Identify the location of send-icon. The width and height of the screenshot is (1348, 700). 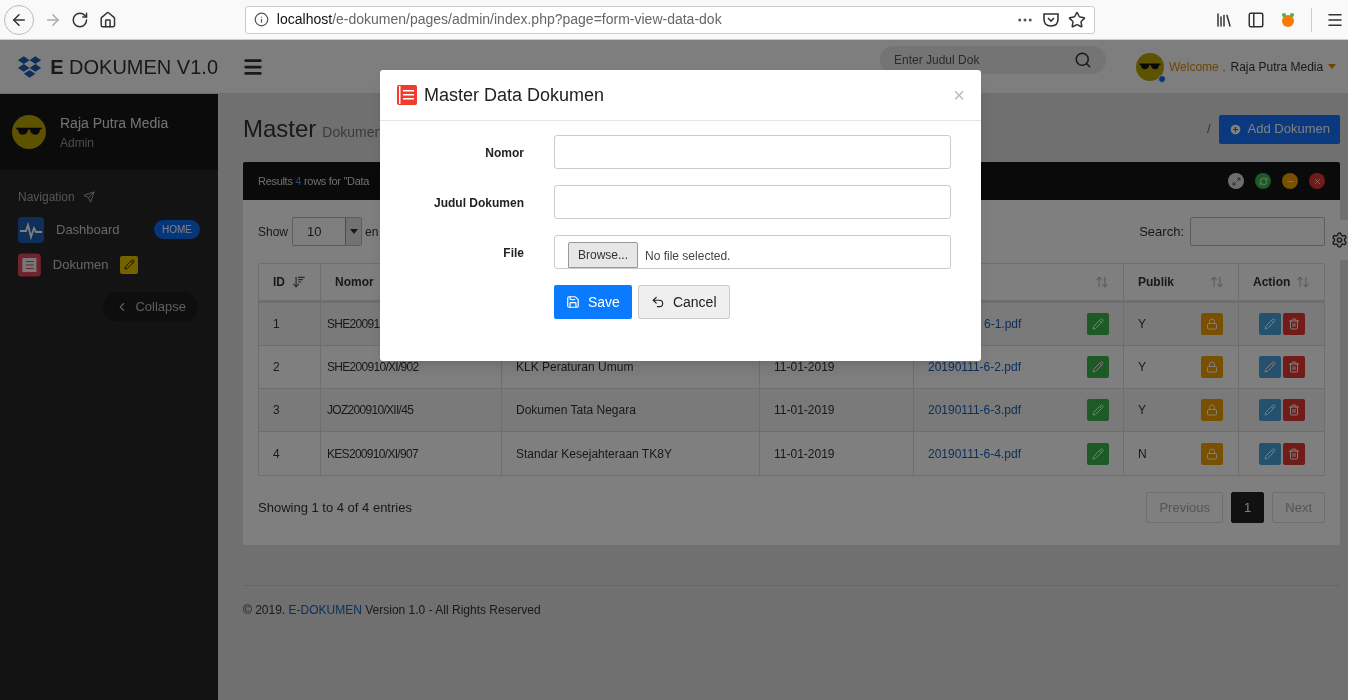
(88, 197).